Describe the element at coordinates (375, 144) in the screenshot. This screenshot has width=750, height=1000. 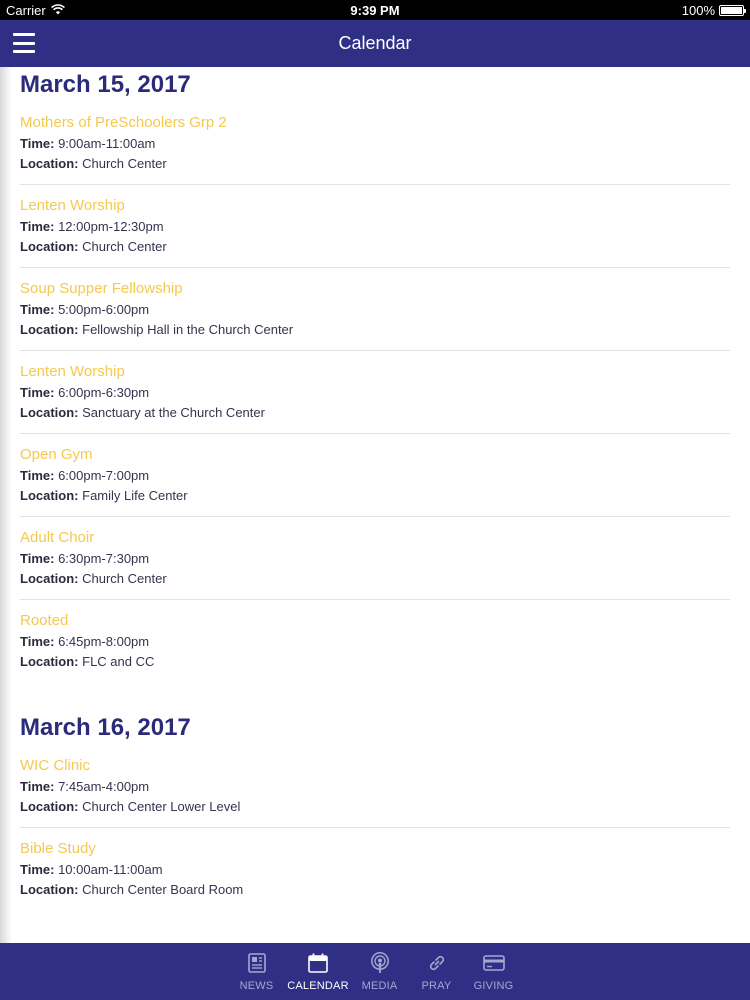
I see `event-time: Time: 9:00am-11:00am` at that location.